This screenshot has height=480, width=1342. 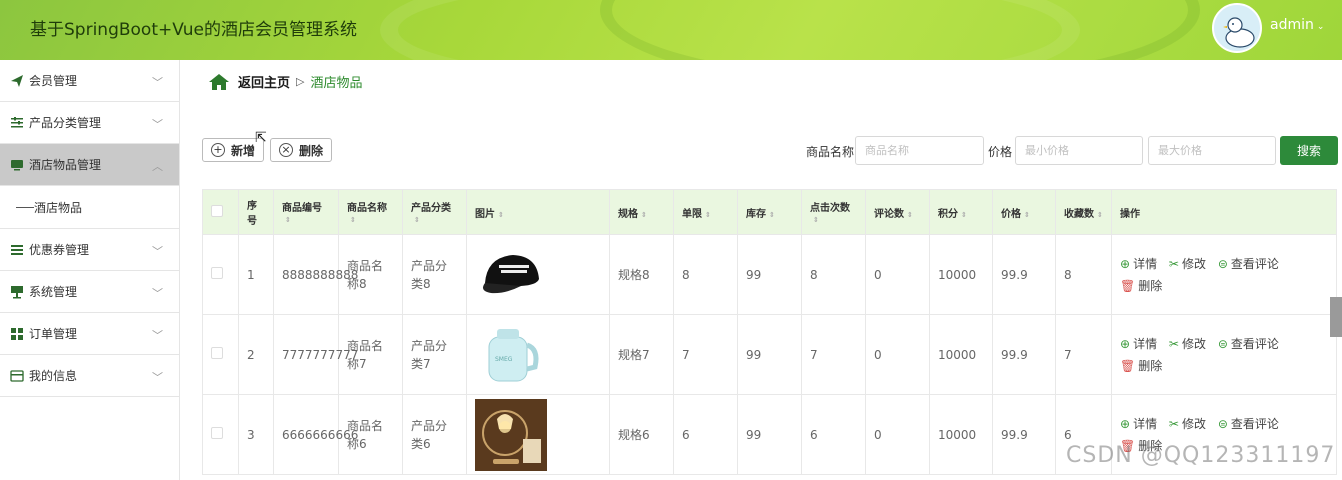 What do you see at coordinates (538, 212) in the screenshot?
I see `column-header: 图片 ⇕` at bounding box center [538, 212].